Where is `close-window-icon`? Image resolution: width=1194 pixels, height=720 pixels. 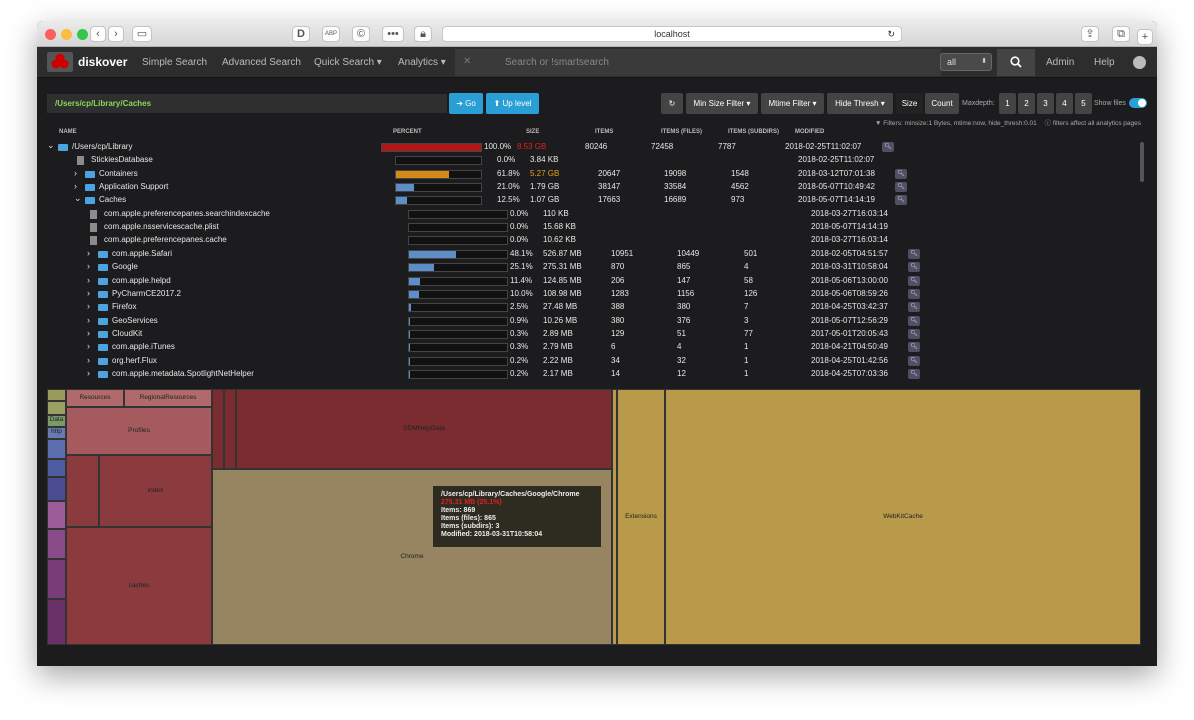
close-window-icon is located at coordinates (50, 34).